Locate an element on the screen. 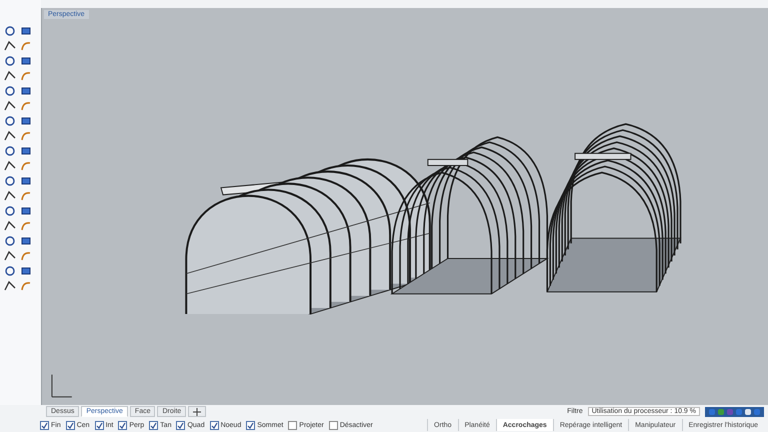 The height and width of the screenshot is (432, 768). polyline-icon is located at coordinates (10, 46).